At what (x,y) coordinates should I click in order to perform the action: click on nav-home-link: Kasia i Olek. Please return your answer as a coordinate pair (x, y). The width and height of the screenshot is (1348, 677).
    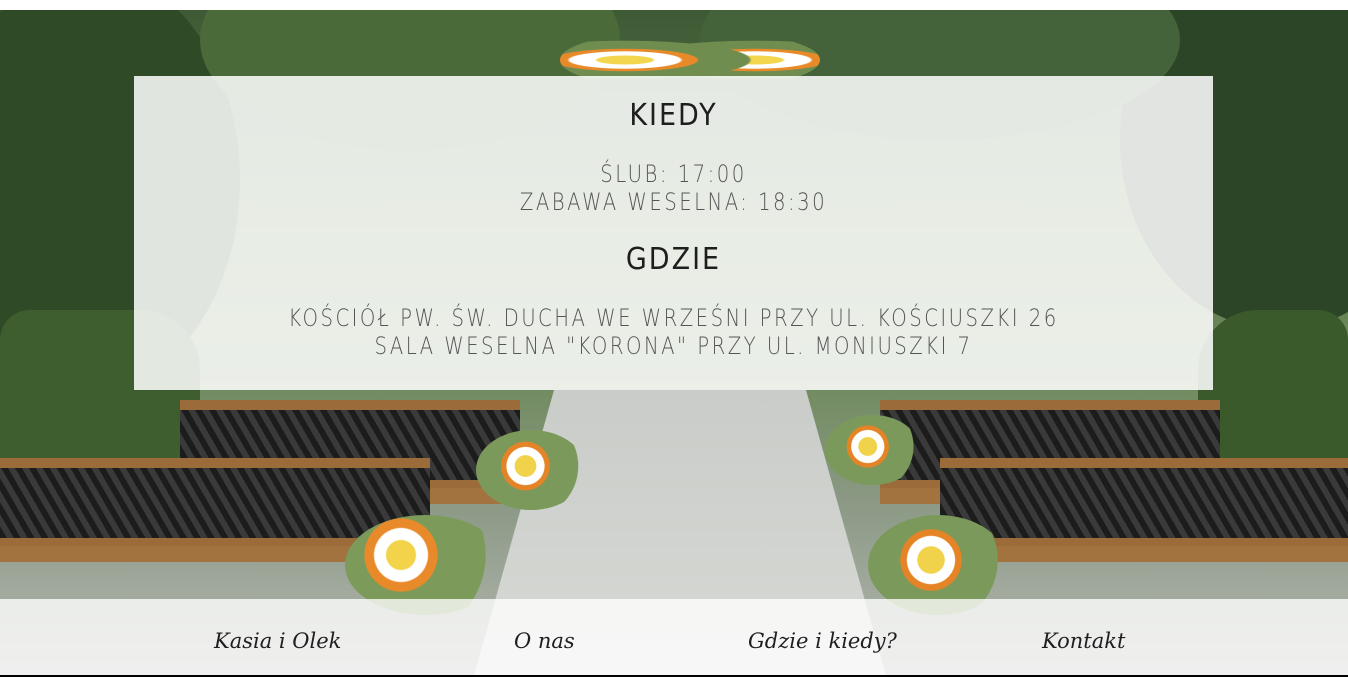
    Looking at the image, I should click on (277, 641).